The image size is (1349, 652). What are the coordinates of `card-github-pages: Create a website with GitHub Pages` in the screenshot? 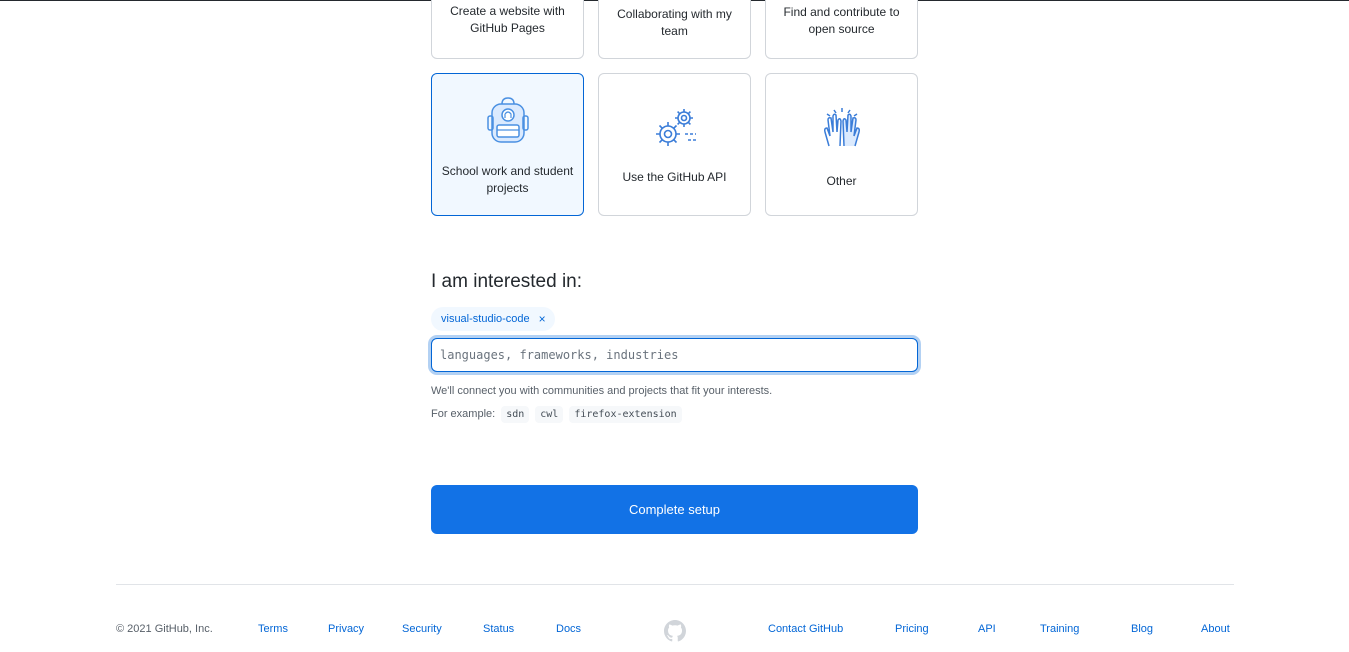 It's located at (507, 29).